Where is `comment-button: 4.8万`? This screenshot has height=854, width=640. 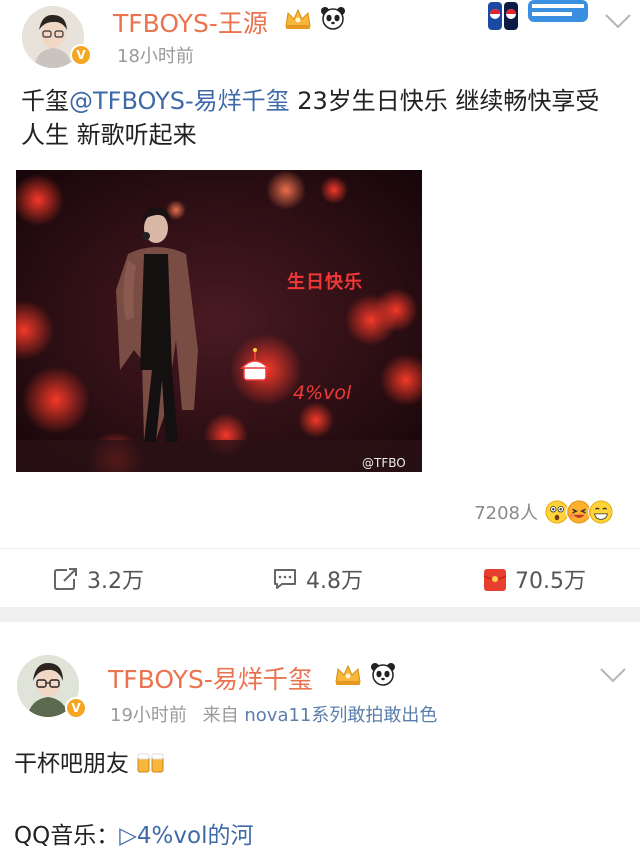
comment-button: 4.8万 is located at coordinates (317, 579).